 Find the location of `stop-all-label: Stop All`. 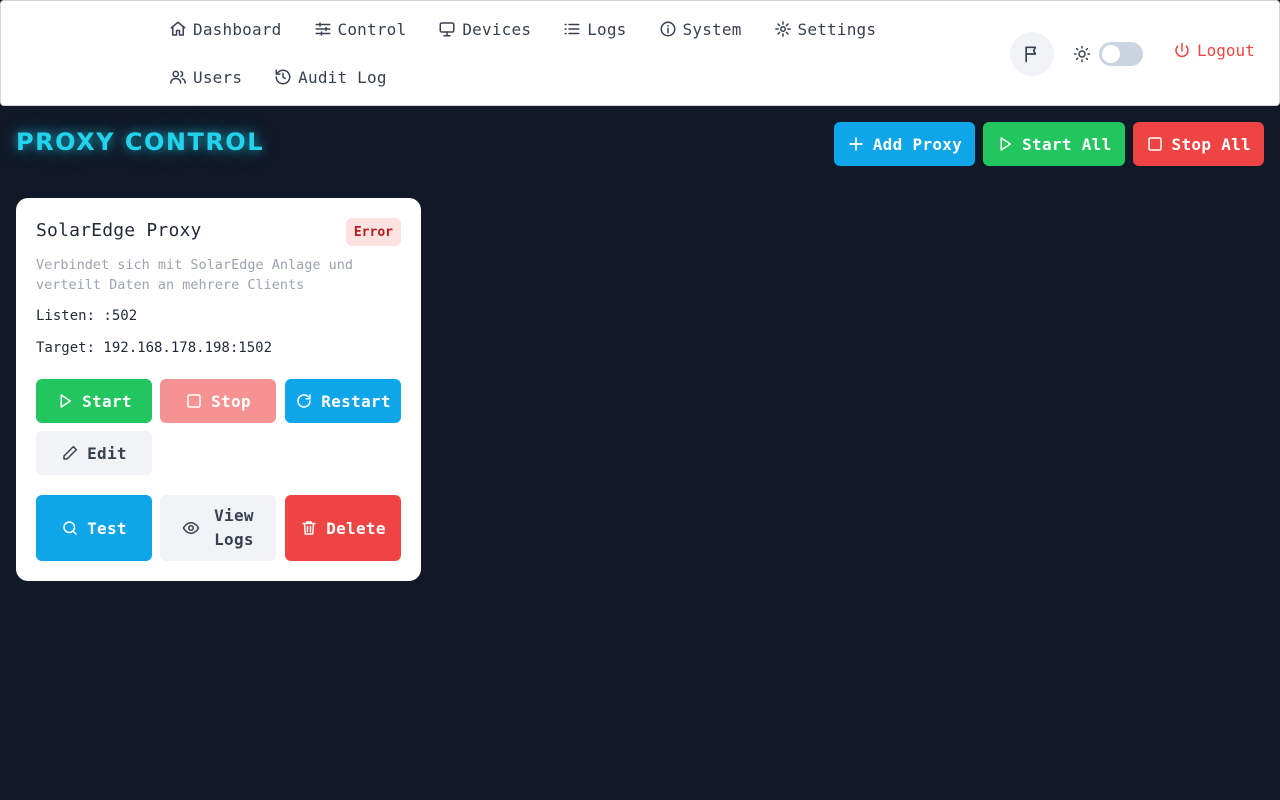

stop-all-label: Stop All is located at coordinates (1211, 144).